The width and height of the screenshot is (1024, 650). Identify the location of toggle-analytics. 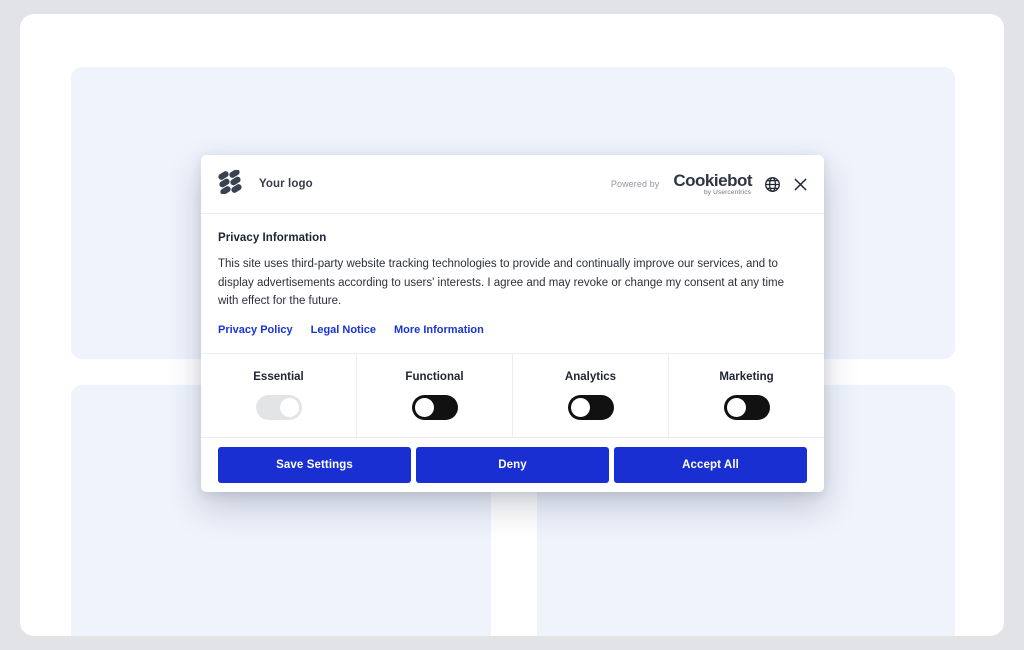
(590, 407).